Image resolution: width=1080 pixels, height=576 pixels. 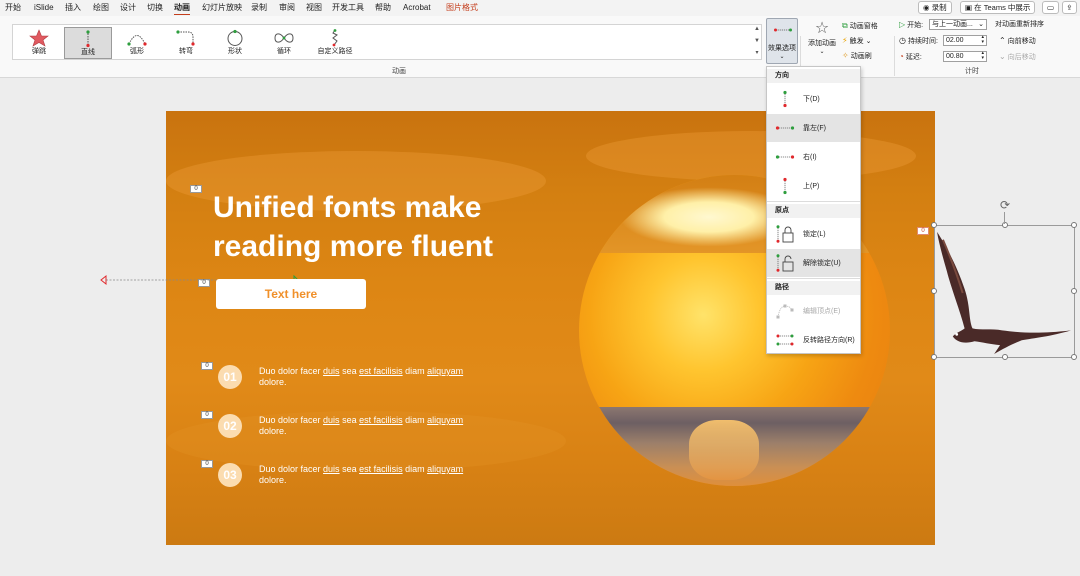 What do you see at coordinates (813, 288) in the screenshot?
I see `path-header: 路径` at bounding box center [813, 288].